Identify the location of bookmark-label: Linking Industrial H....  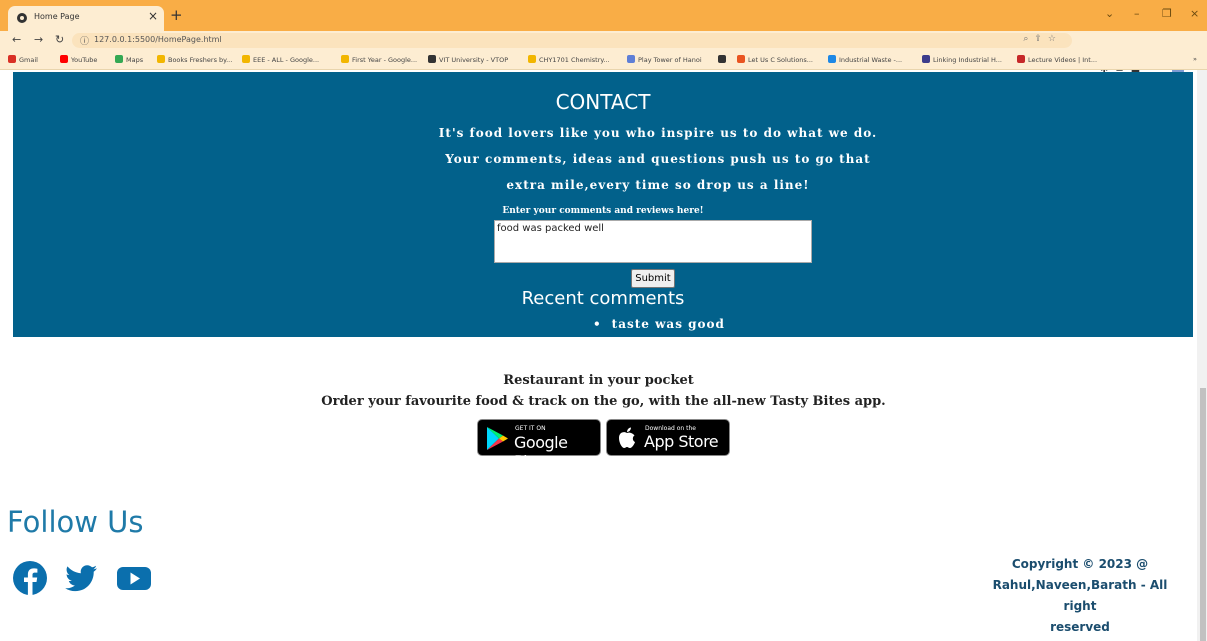
(967, 60).